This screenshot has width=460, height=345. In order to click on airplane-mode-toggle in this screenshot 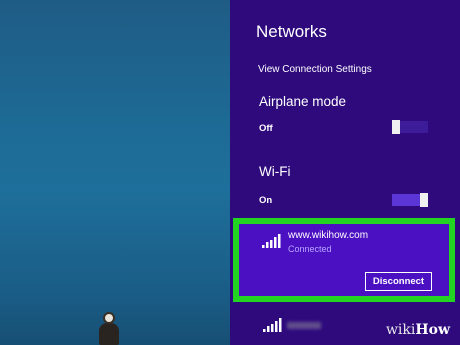, I will do `click(410, 127)`.